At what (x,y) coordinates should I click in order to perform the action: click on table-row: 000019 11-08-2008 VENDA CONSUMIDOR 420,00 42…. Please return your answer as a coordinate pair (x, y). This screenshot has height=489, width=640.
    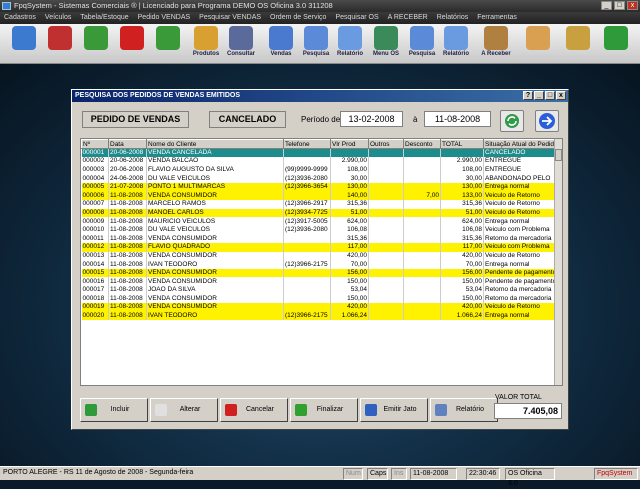
    Looking at the image, I should click on (319, 307).